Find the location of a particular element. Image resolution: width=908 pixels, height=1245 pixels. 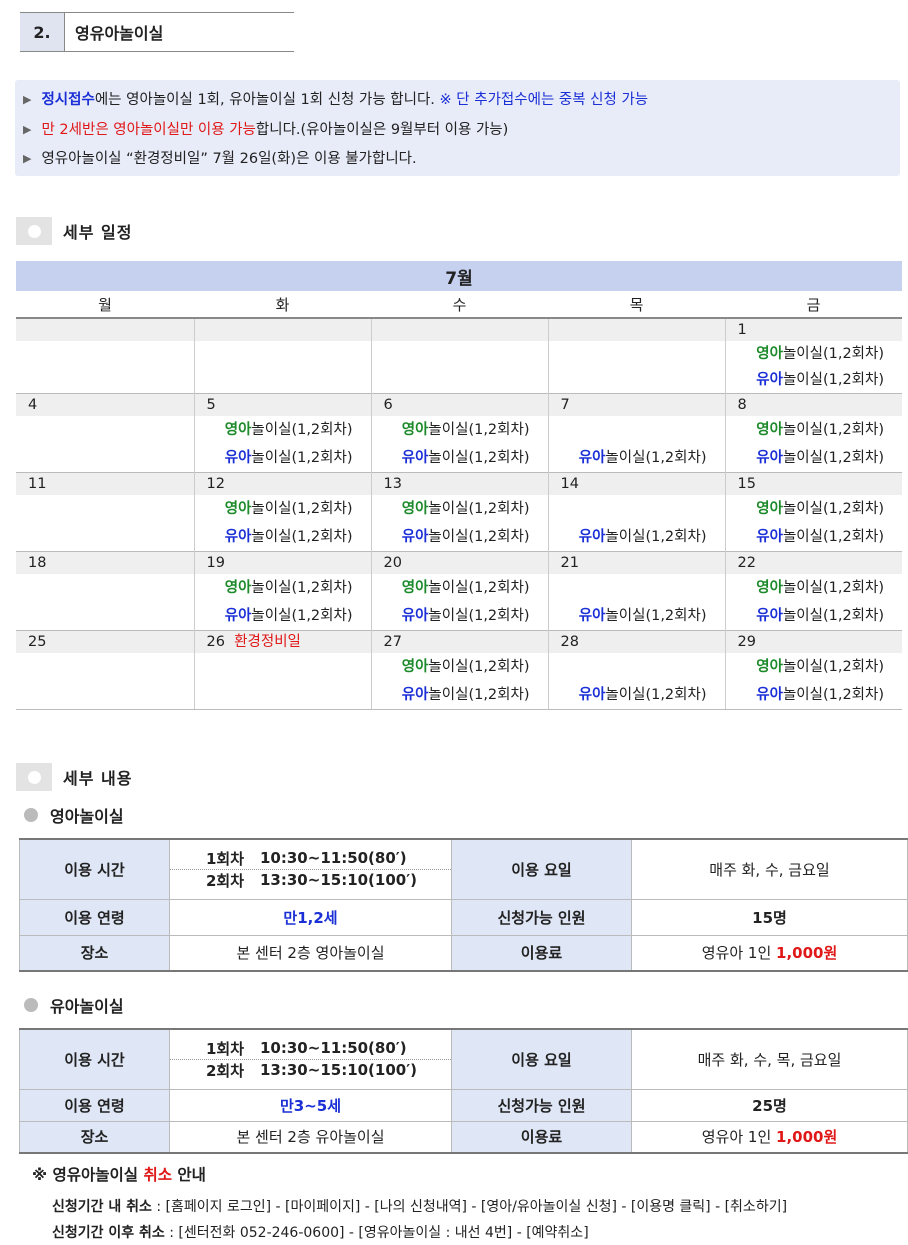

weekday-header: 월 is located at coordinates (105, 305).